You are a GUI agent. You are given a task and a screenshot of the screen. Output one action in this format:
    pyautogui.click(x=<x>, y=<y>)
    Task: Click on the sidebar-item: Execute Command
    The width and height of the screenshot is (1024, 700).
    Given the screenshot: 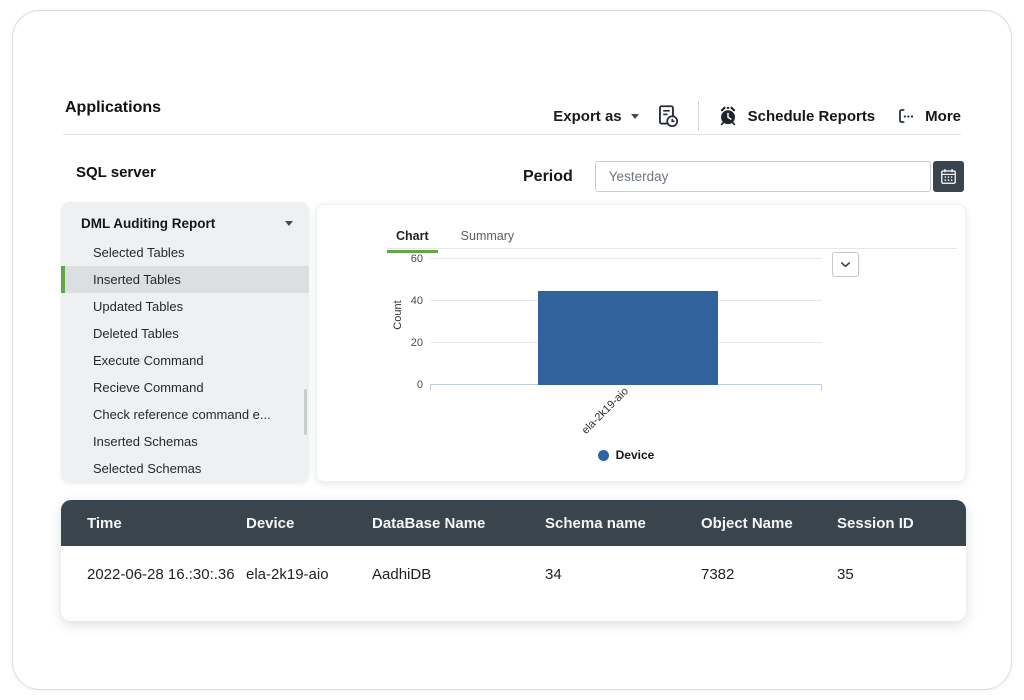 What is the action you would take?
    pyautogui.click(x=185, y=360)
    